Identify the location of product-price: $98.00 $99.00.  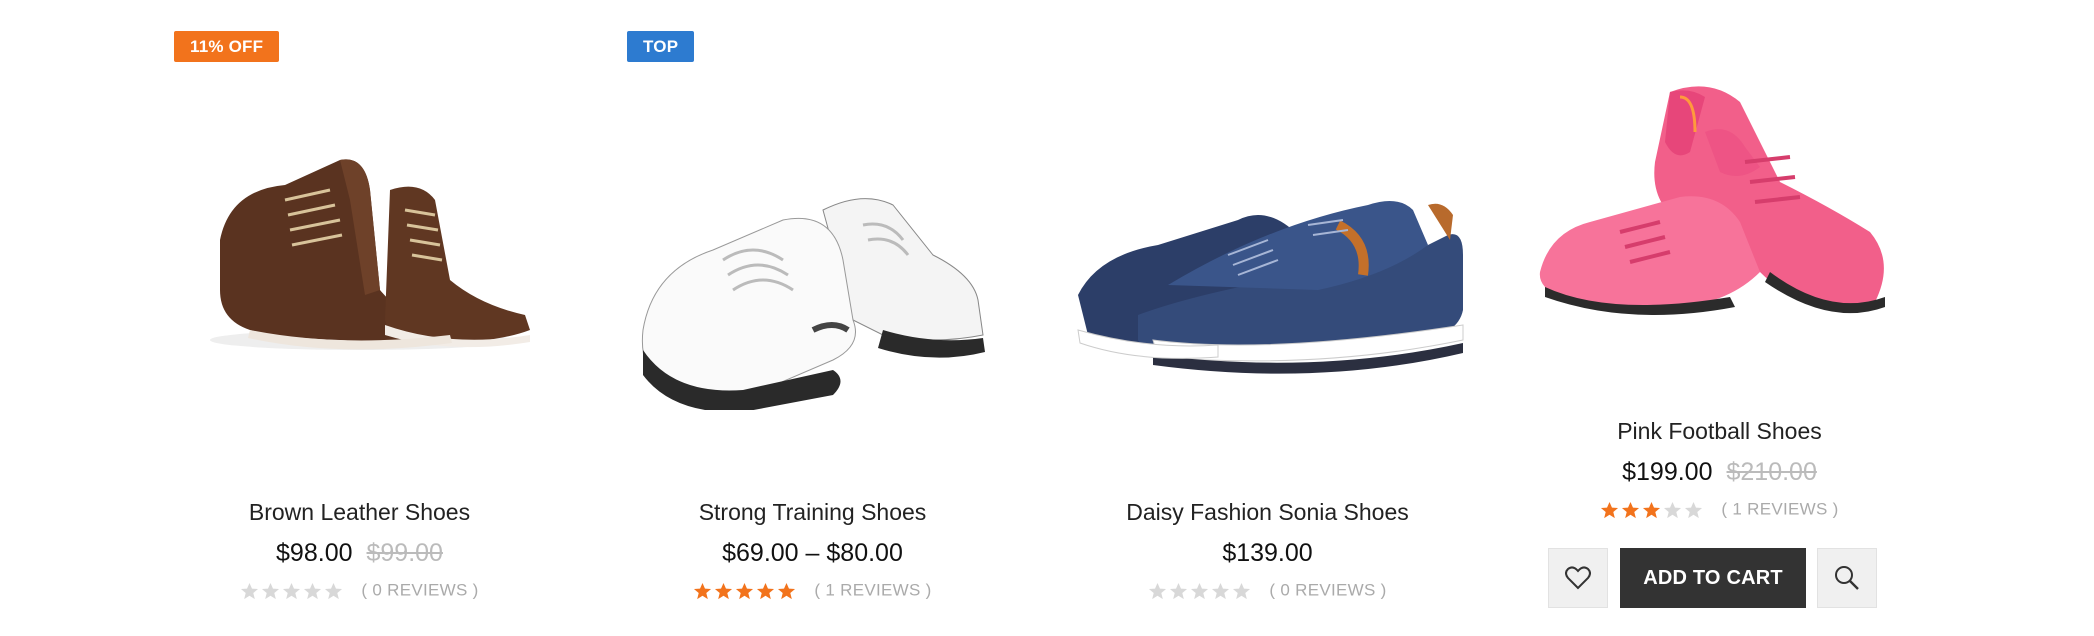
(359, 553).